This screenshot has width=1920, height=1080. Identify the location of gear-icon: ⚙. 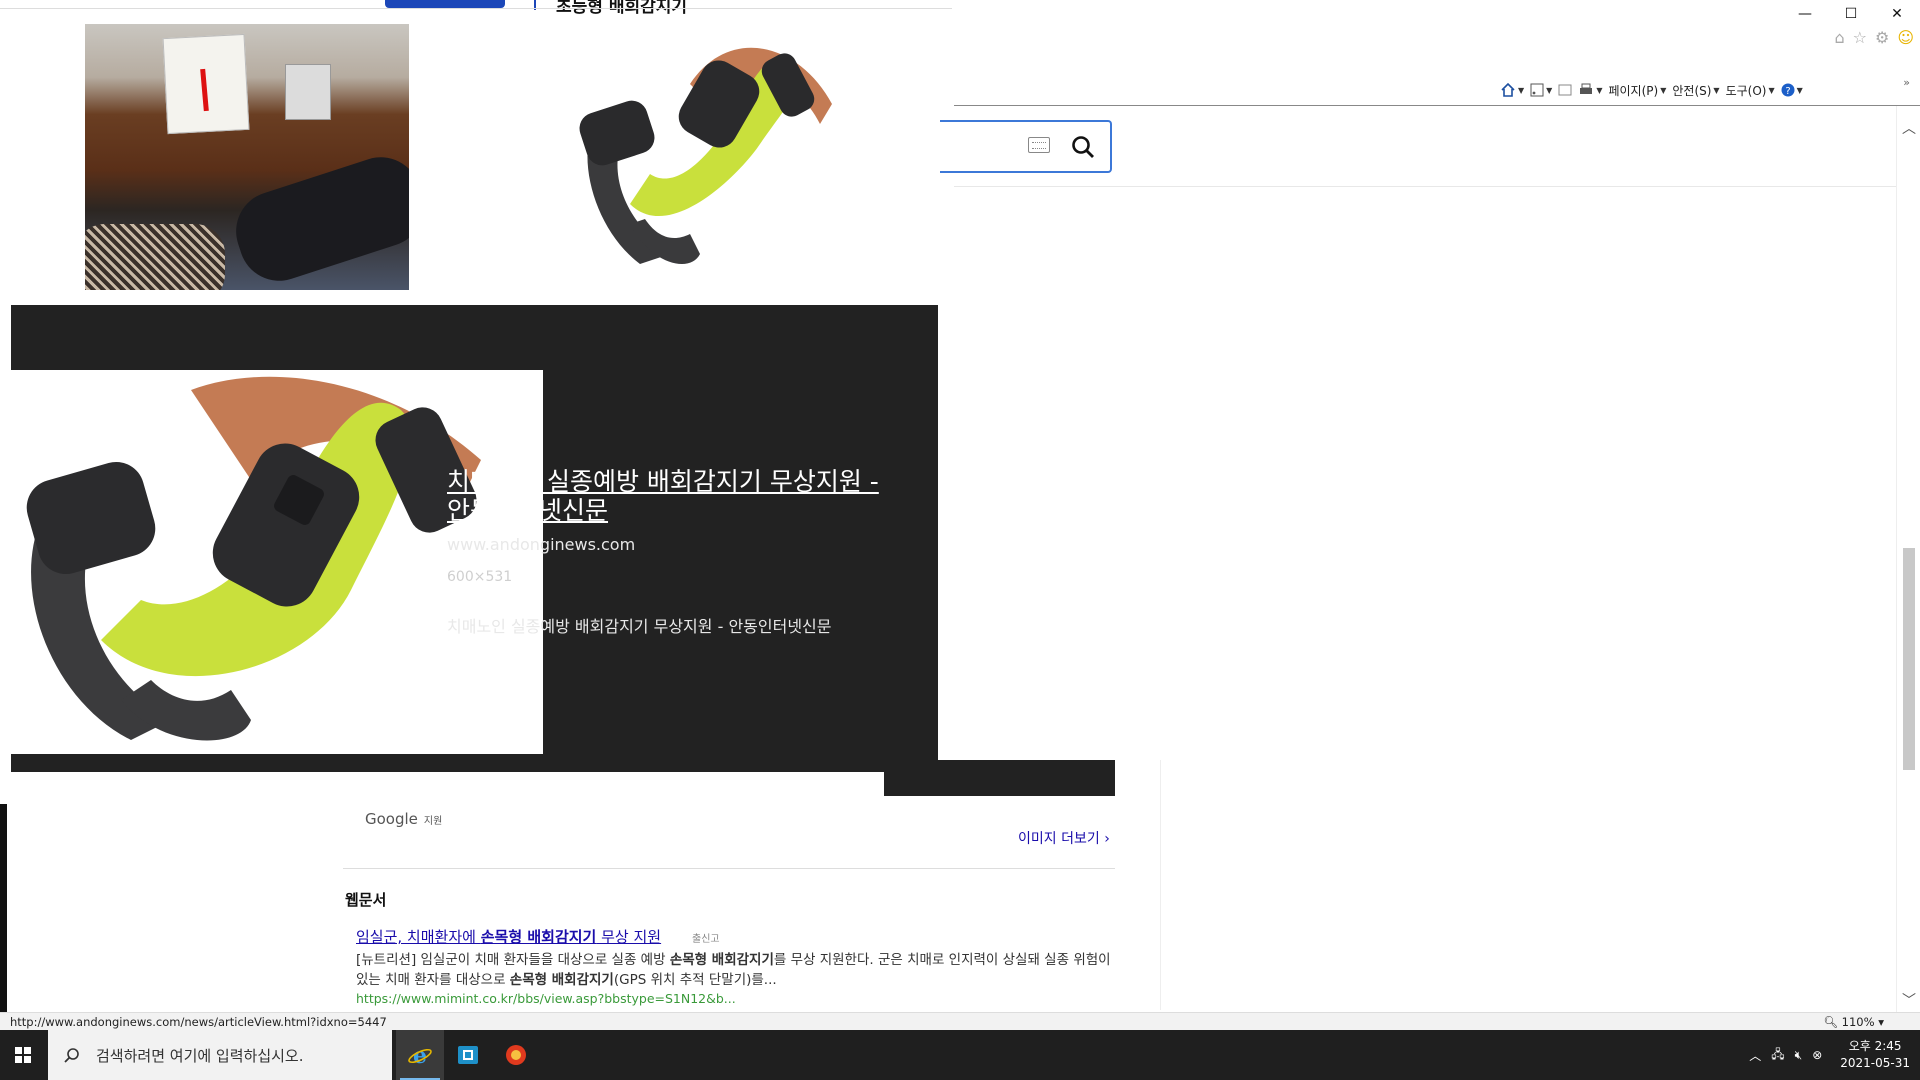
(1882, 37).